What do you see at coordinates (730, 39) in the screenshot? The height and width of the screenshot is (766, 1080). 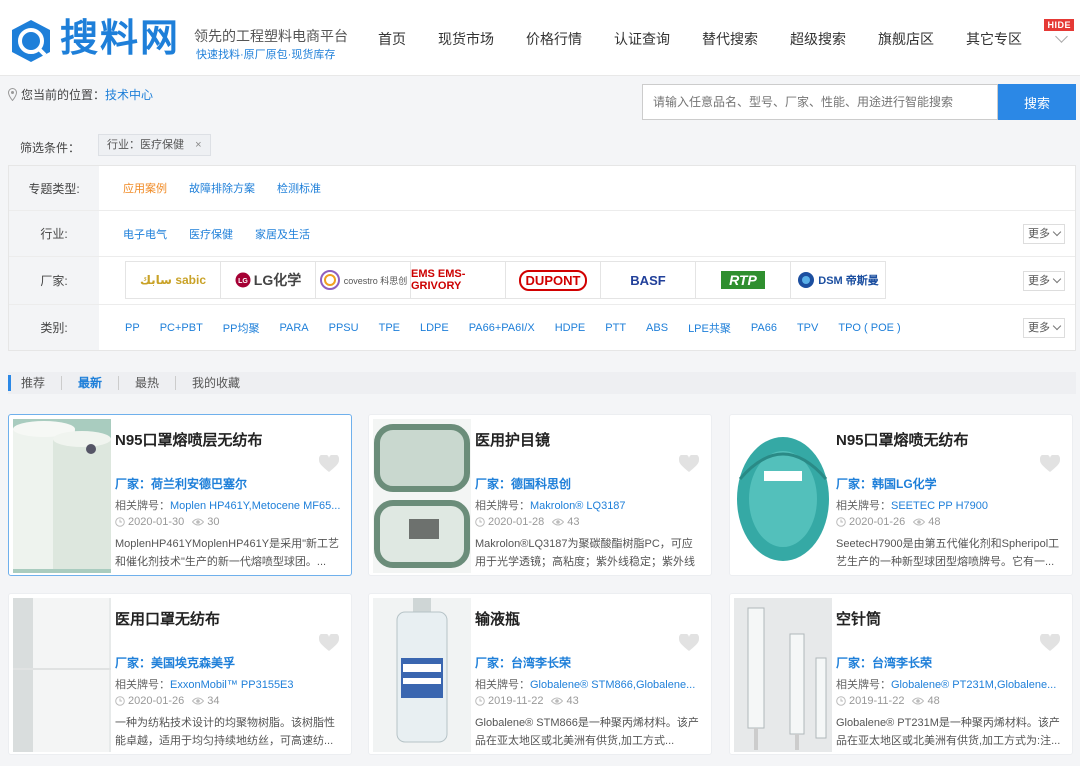 I see `nav-substitute-search: 替代搜索` at bounding box center [730, 39].